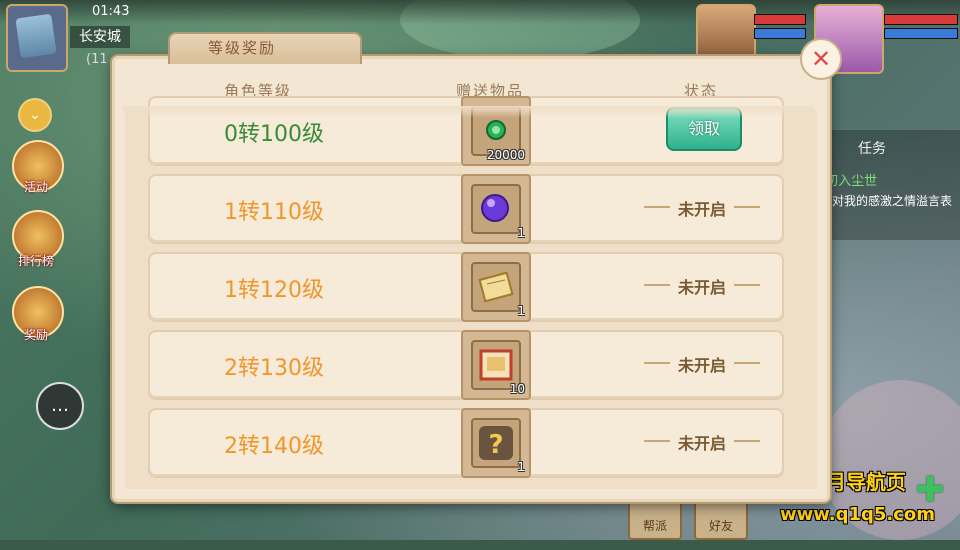  Describe the element at coordinates (35, 335) in the screenshot. I see `reward-label: 奖励` at that location.